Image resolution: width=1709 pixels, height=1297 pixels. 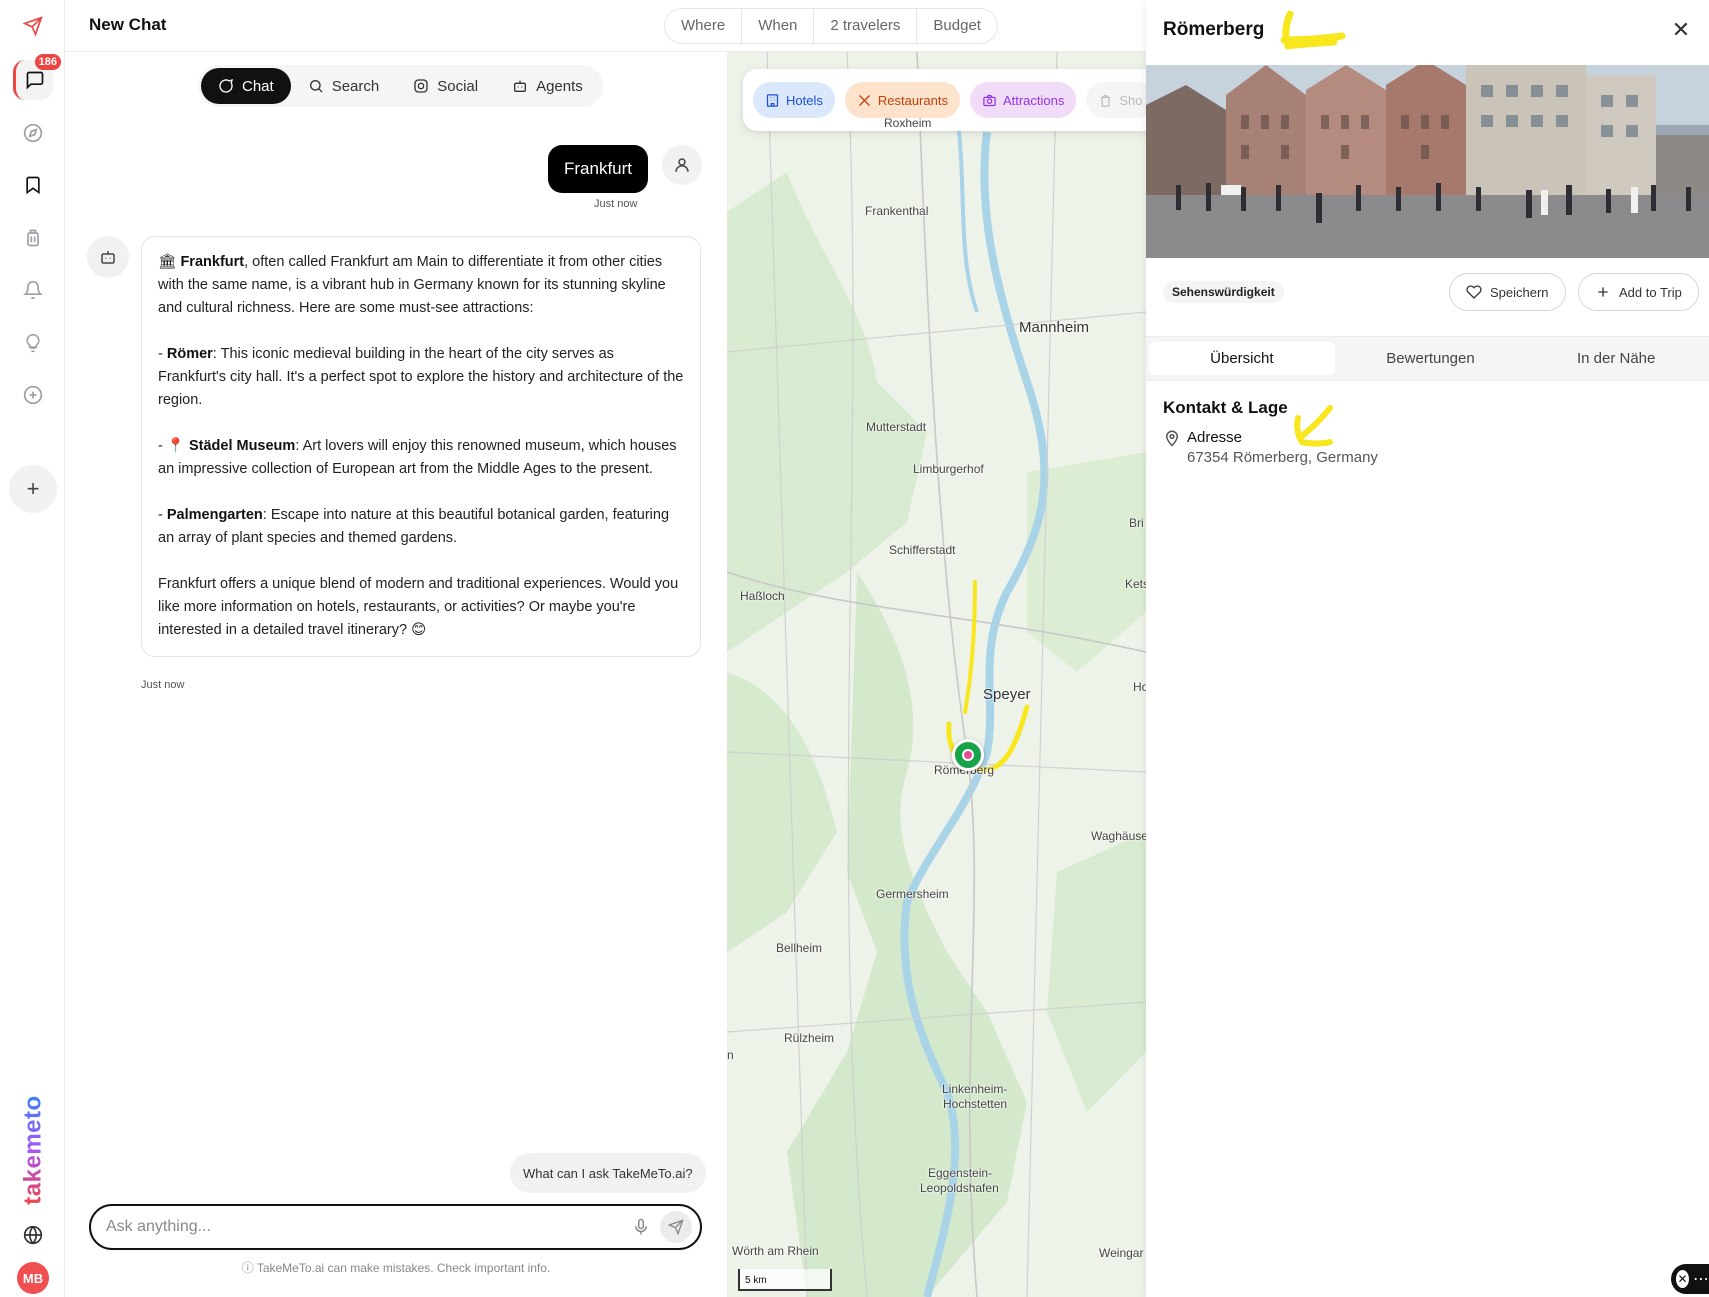 I want to click on more-icon: ⋯, so click(x=1701, y=1279).